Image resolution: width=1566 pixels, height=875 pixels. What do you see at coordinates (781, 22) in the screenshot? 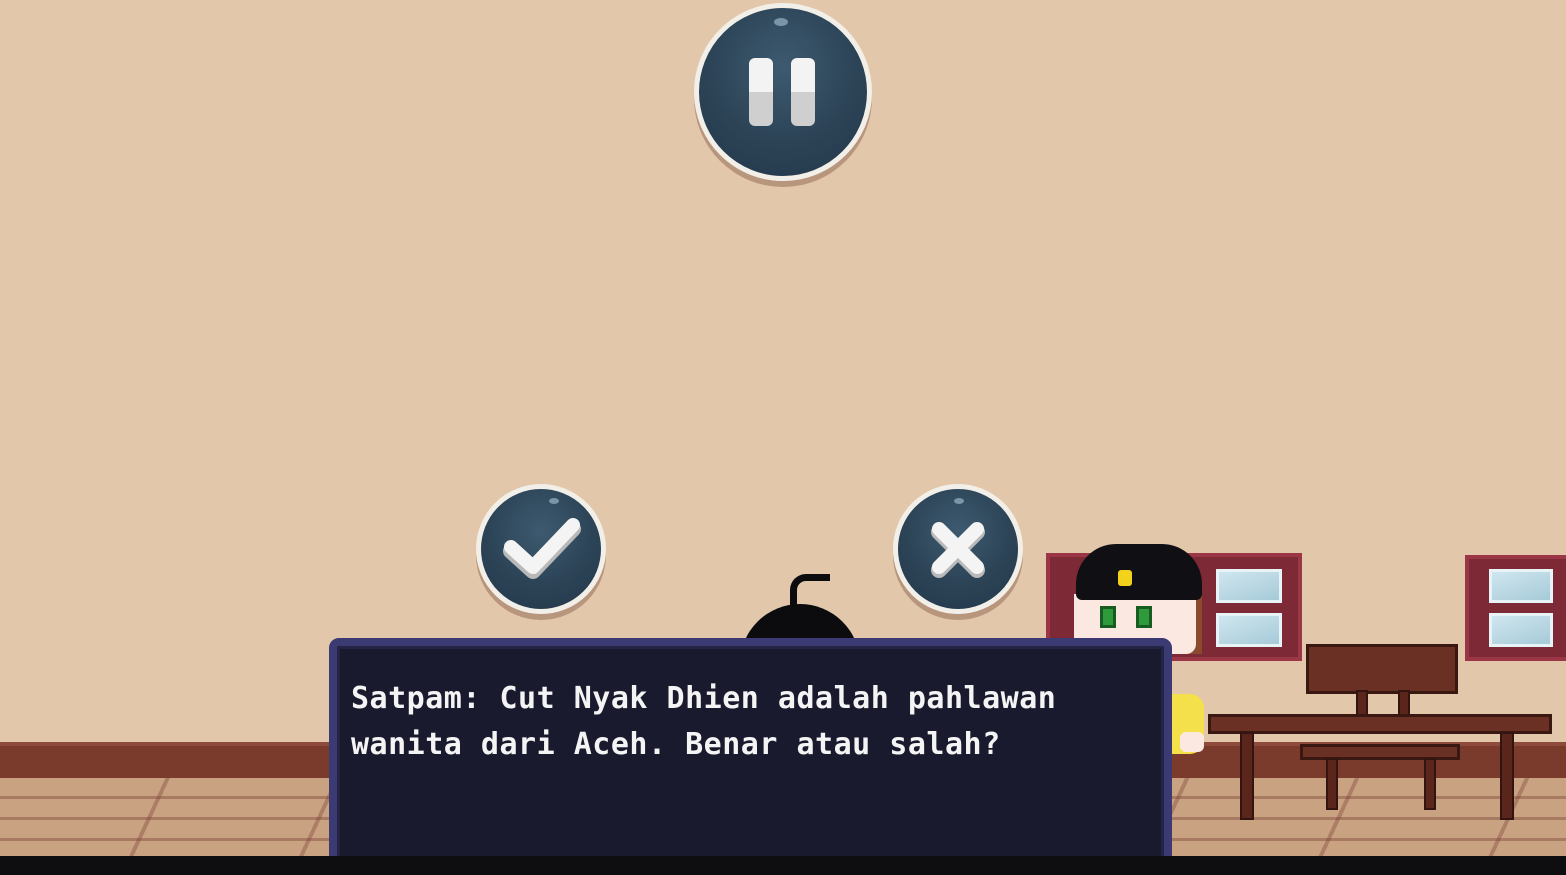
I see `button-shine` at bounding box center [781, 22].